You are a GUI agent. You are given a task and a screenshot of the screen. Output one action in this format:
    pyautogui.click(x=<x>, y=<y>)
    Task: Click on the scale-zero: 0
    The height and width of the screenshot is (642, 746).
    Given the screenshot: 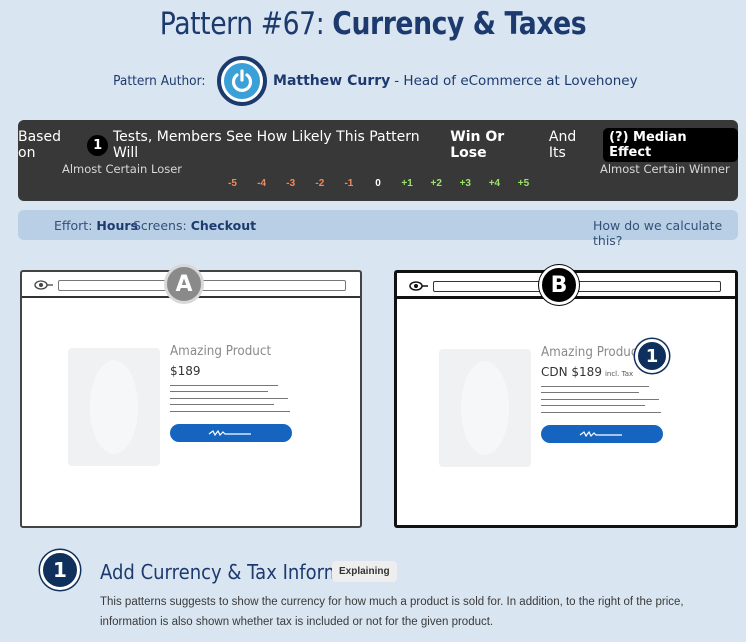 What is the action you would take?
    pyautogui.click(x=378, y=183)
    